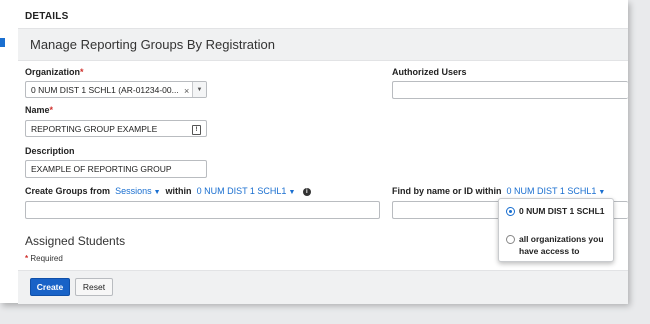 The width and height of the screenshot is (650, 324). What do you see at coordinates (50, 287) in the screenshot?
I see `create-button: Create` at bounding box center [50, 287].